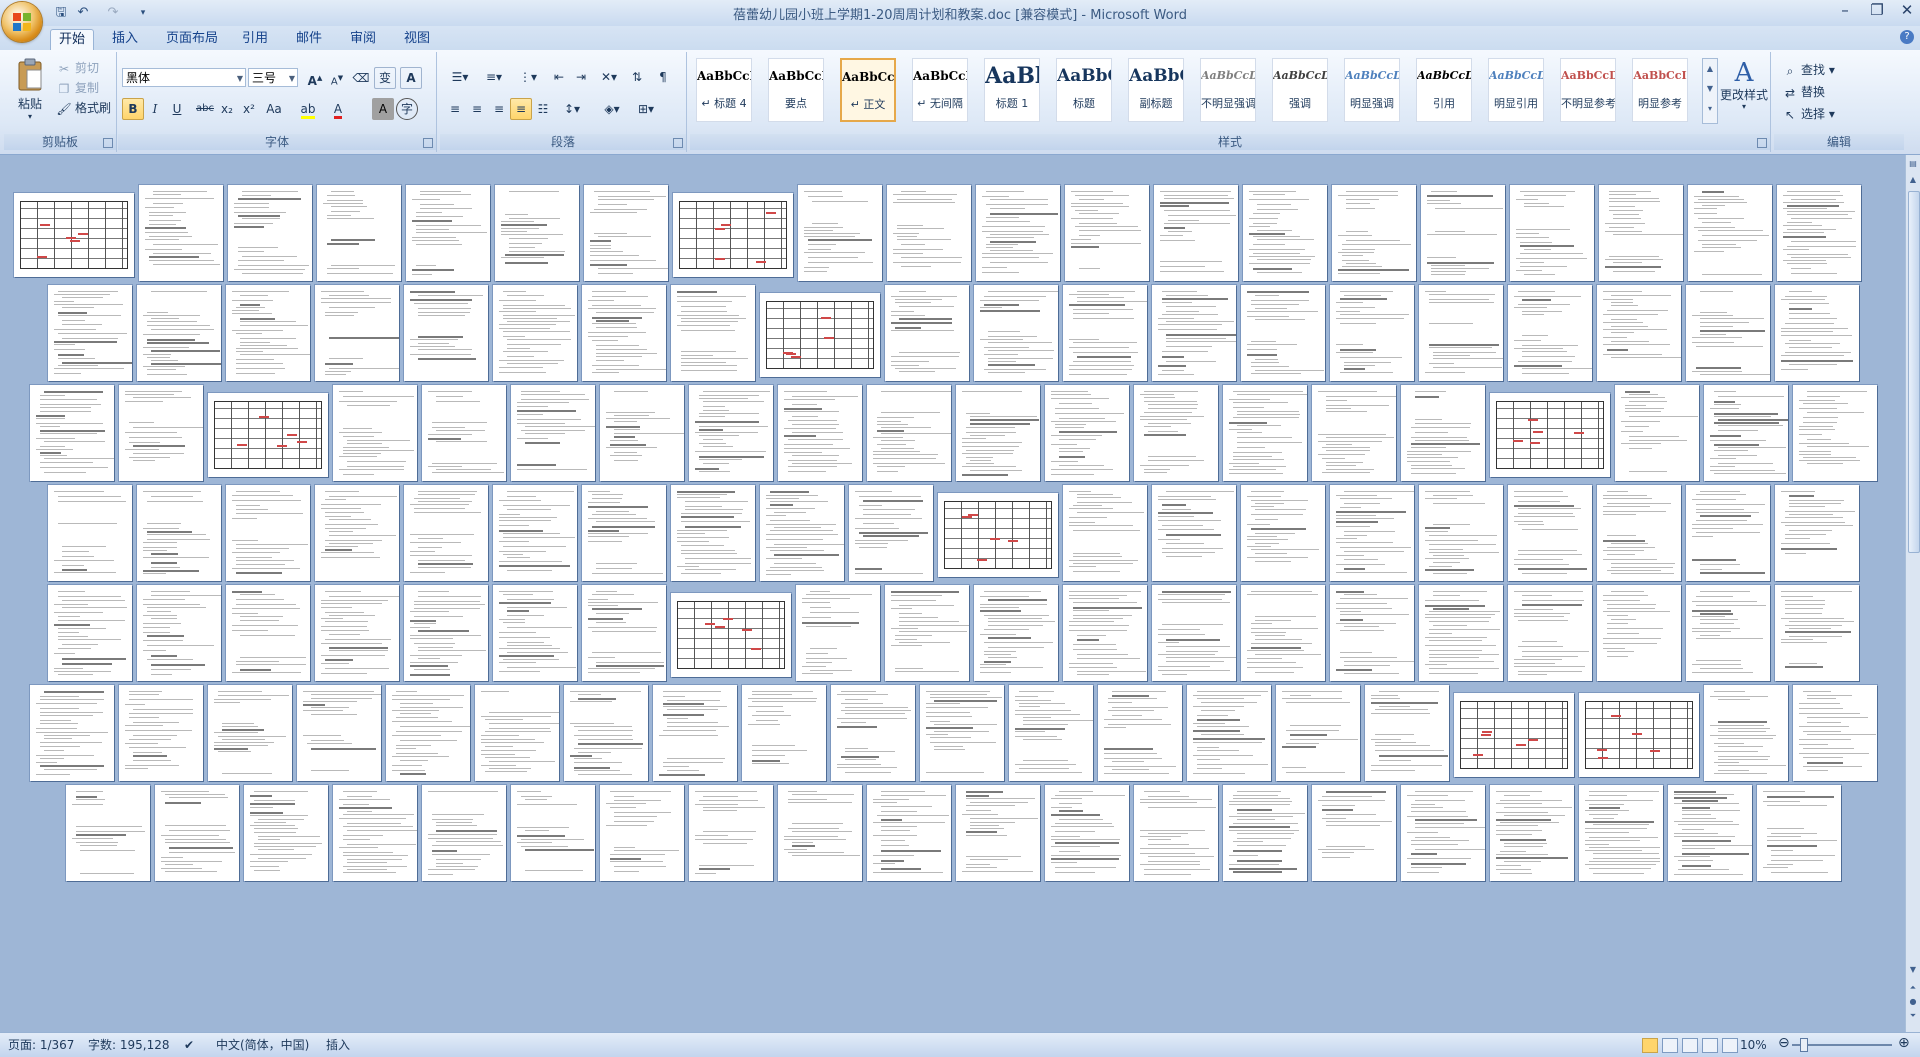  What do you see at coordinates (77, 88) in the screenshot?
I see `copy-button: ❐ 复制` at bounding box center [77, 88].